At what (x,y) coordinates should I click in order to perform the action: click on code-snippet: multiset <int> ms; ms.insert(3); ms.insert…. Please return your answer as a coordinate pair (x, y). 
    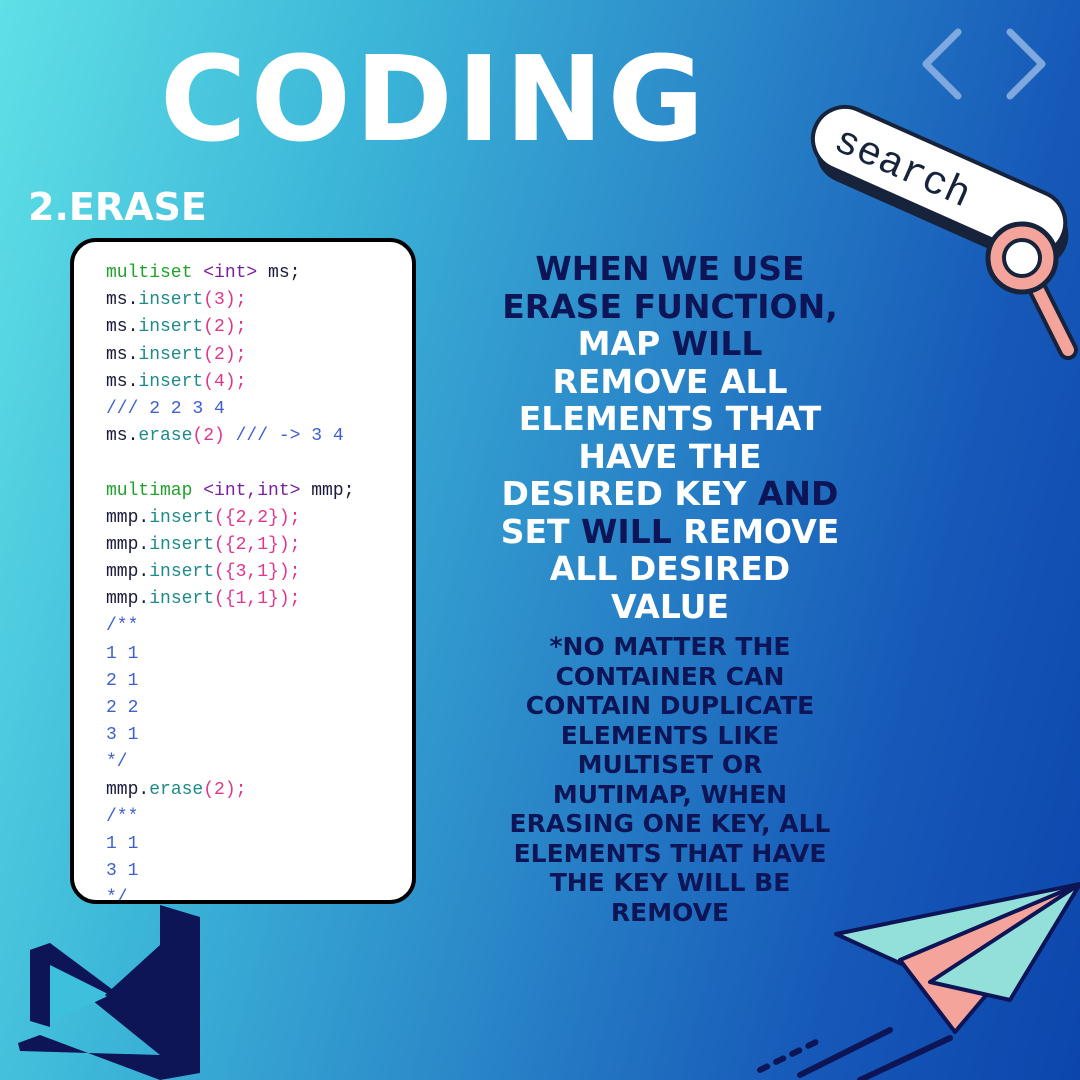
    Looking at the image, I should click on (230, 582).